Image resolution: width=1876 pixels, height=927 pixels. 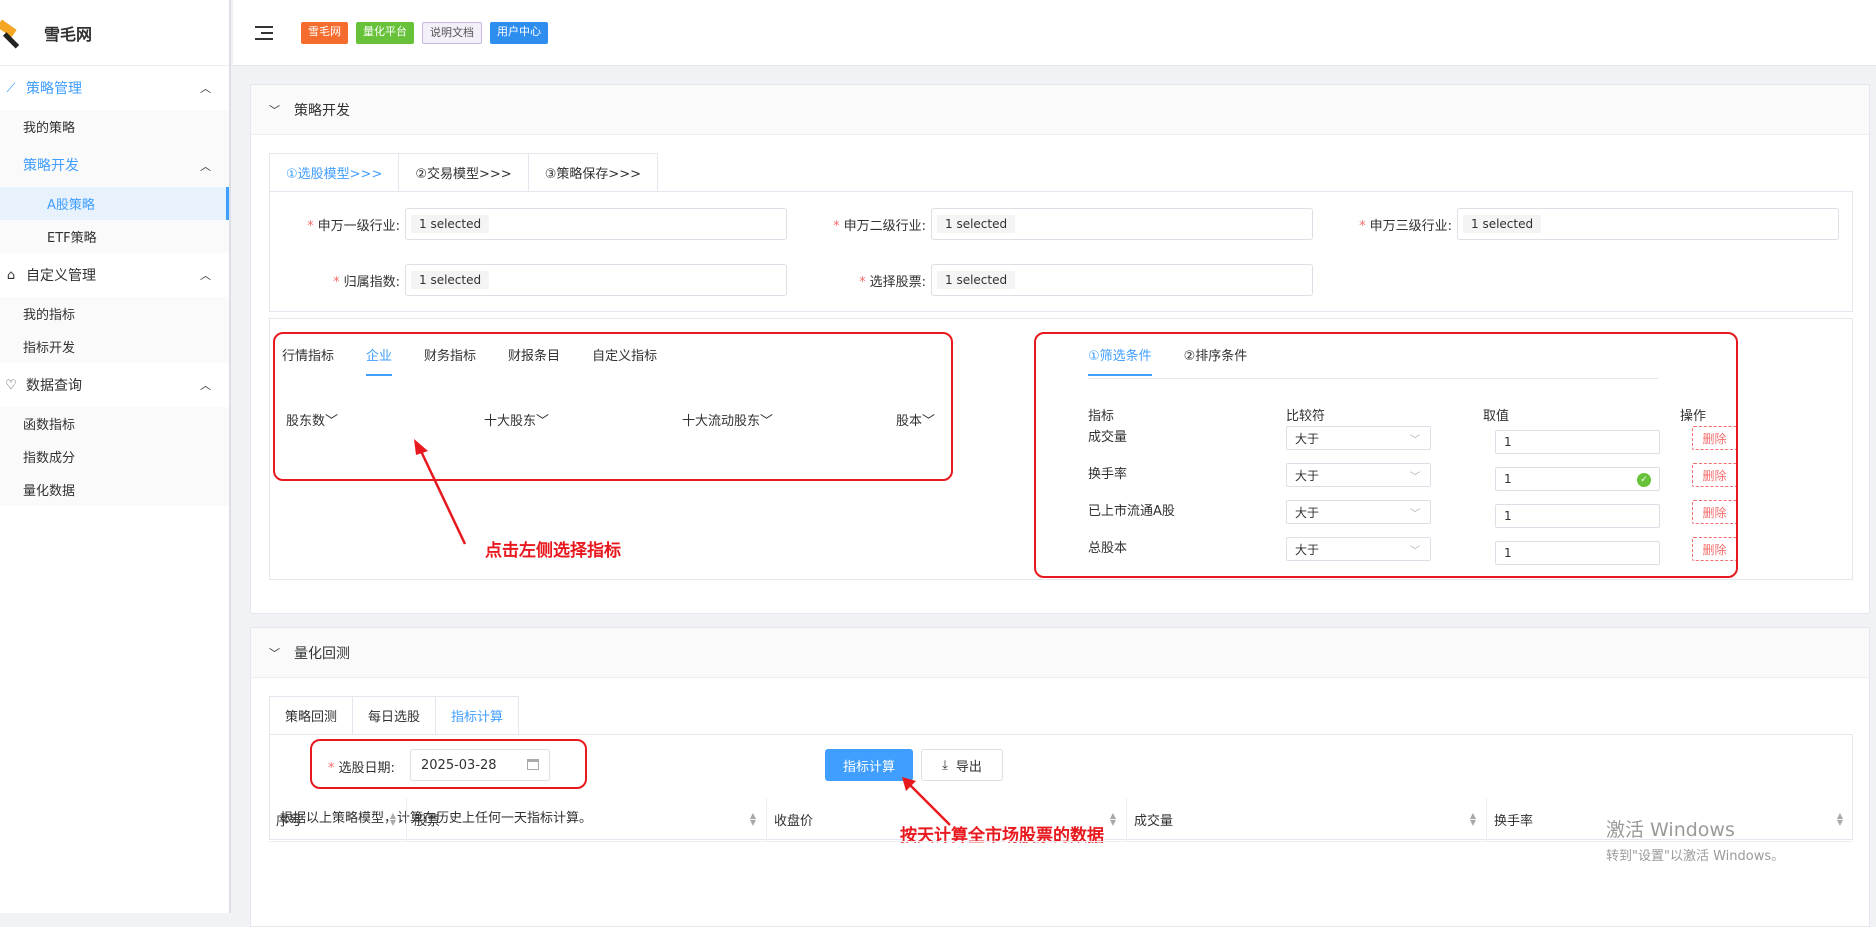 I want to click on menu-item-a-share-strategy: A股策略, so click(x=114, y=203).